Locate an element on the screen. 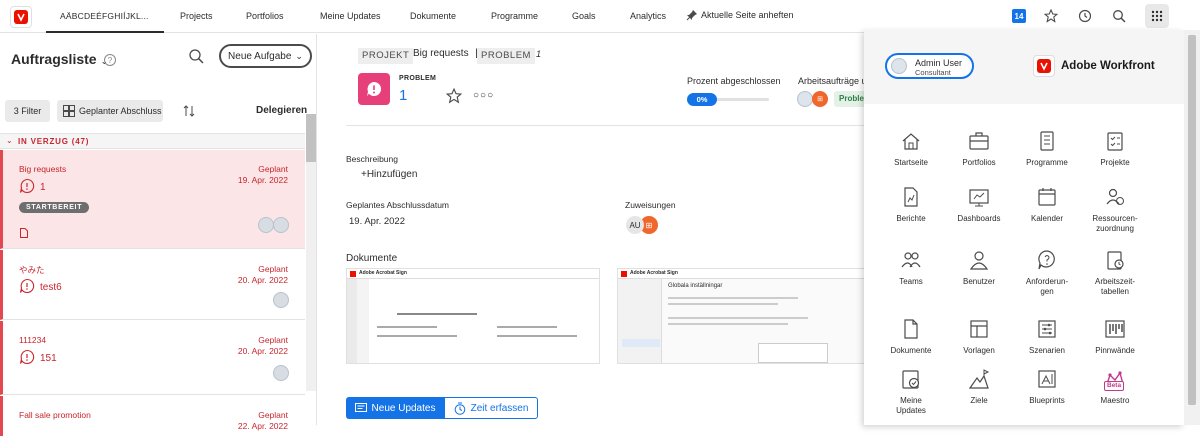 The image size is (1200, 436). task-date: 22. Apr. 2022 is located at coordinates (262, 426).